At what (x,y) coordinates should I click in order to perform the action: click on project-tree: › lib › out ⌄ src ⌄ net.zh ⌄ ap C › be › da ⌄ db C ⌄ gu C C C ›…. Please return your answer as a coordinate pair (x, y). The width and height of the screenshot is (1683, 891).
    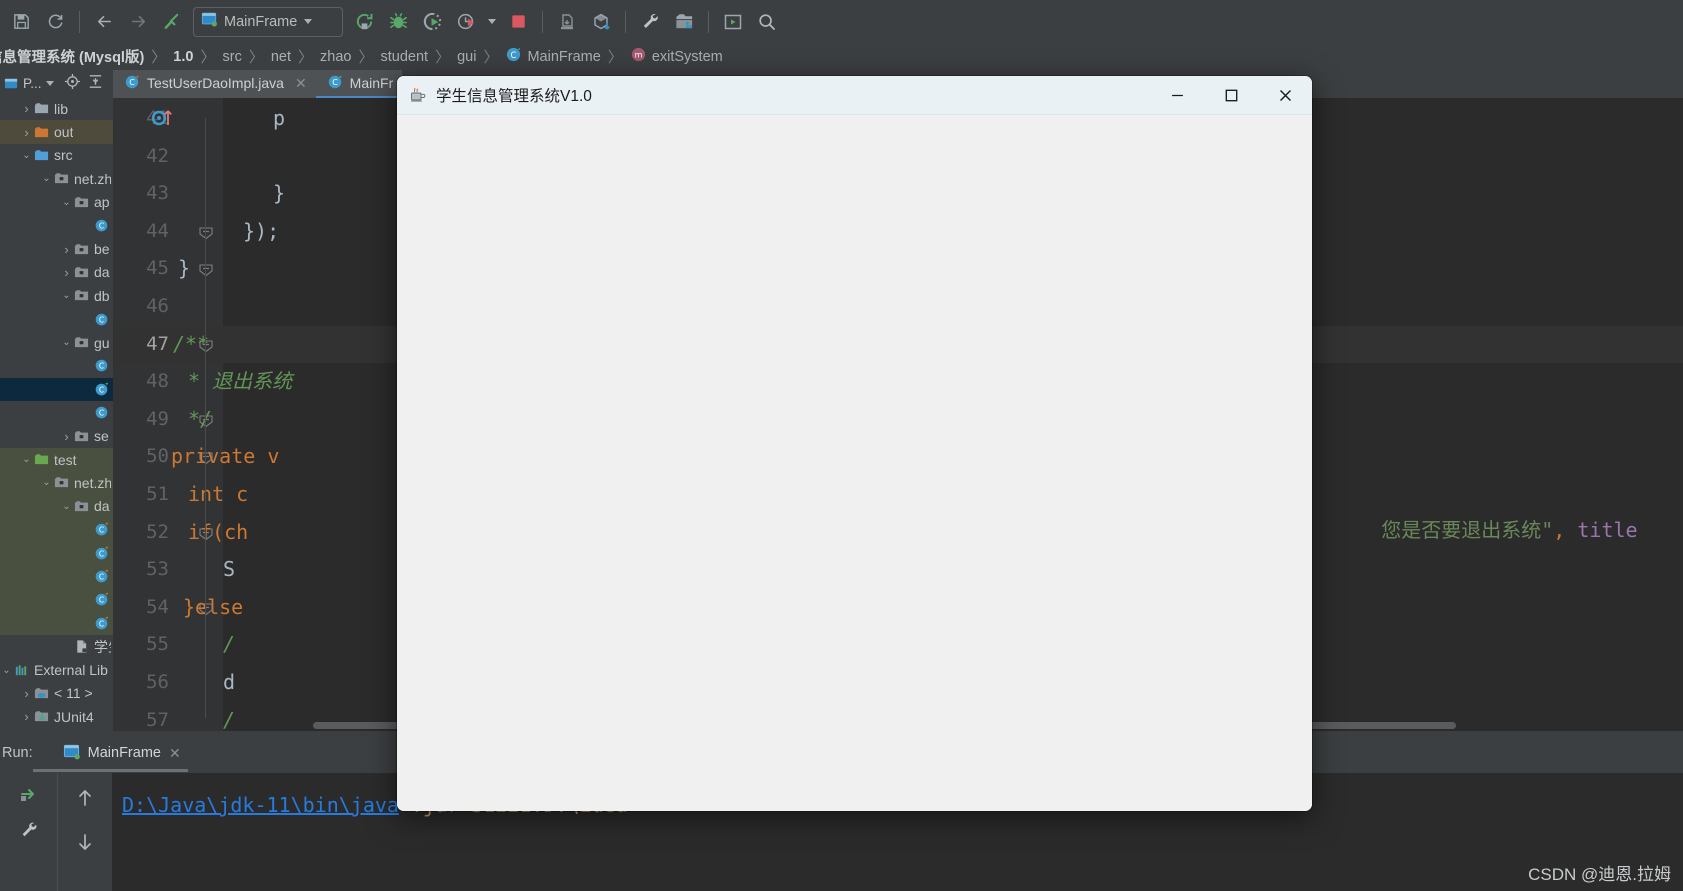
    Looking at the image, I should click on (56, 414).